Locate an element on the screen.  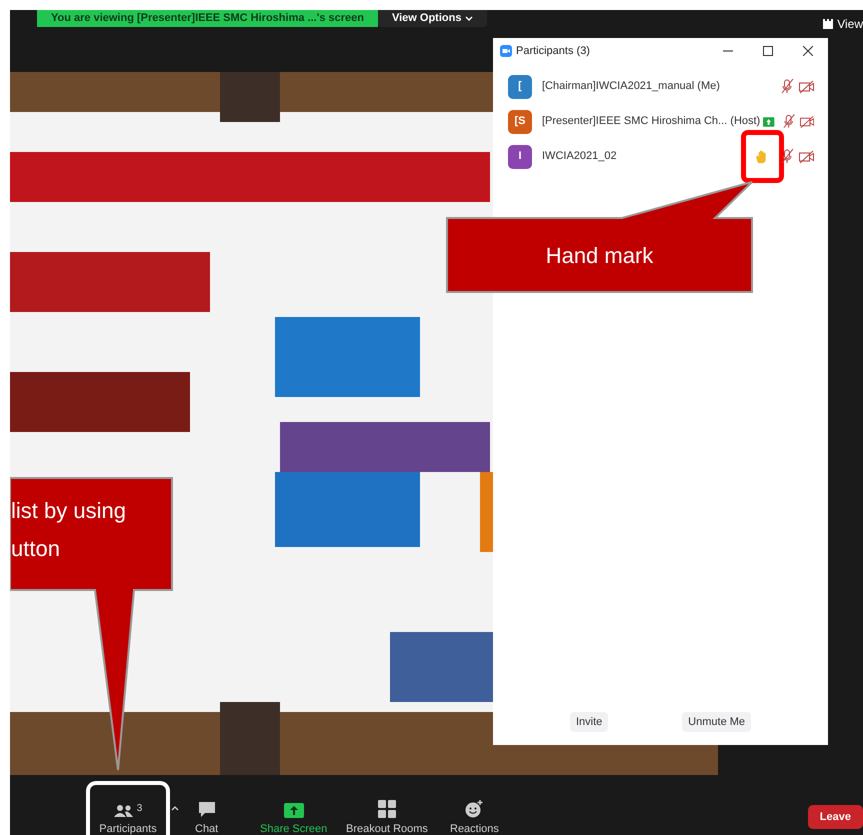
callout-text: Hand mark is located at coordinates (600, 256).